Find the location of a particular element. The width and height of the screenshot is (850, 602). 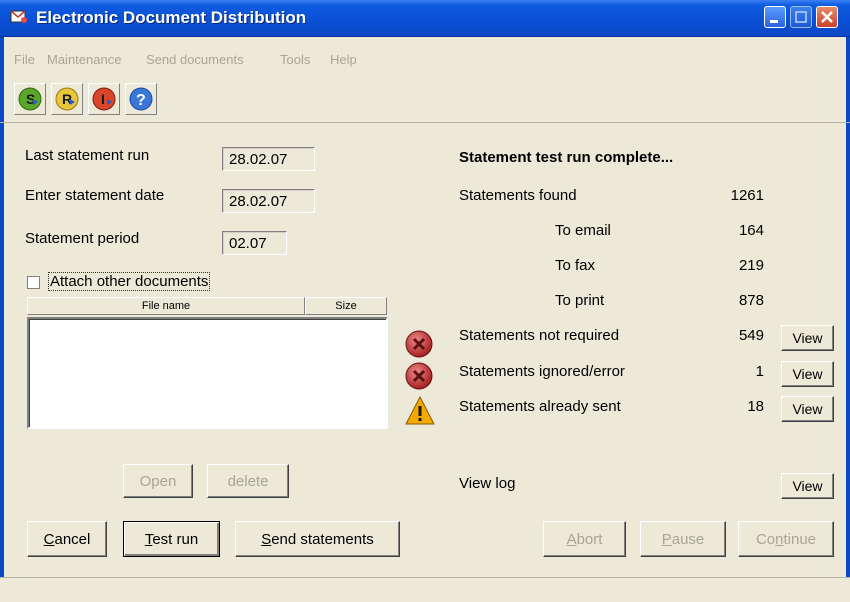

invoices-icon: I is located at coordinates (104, 99).